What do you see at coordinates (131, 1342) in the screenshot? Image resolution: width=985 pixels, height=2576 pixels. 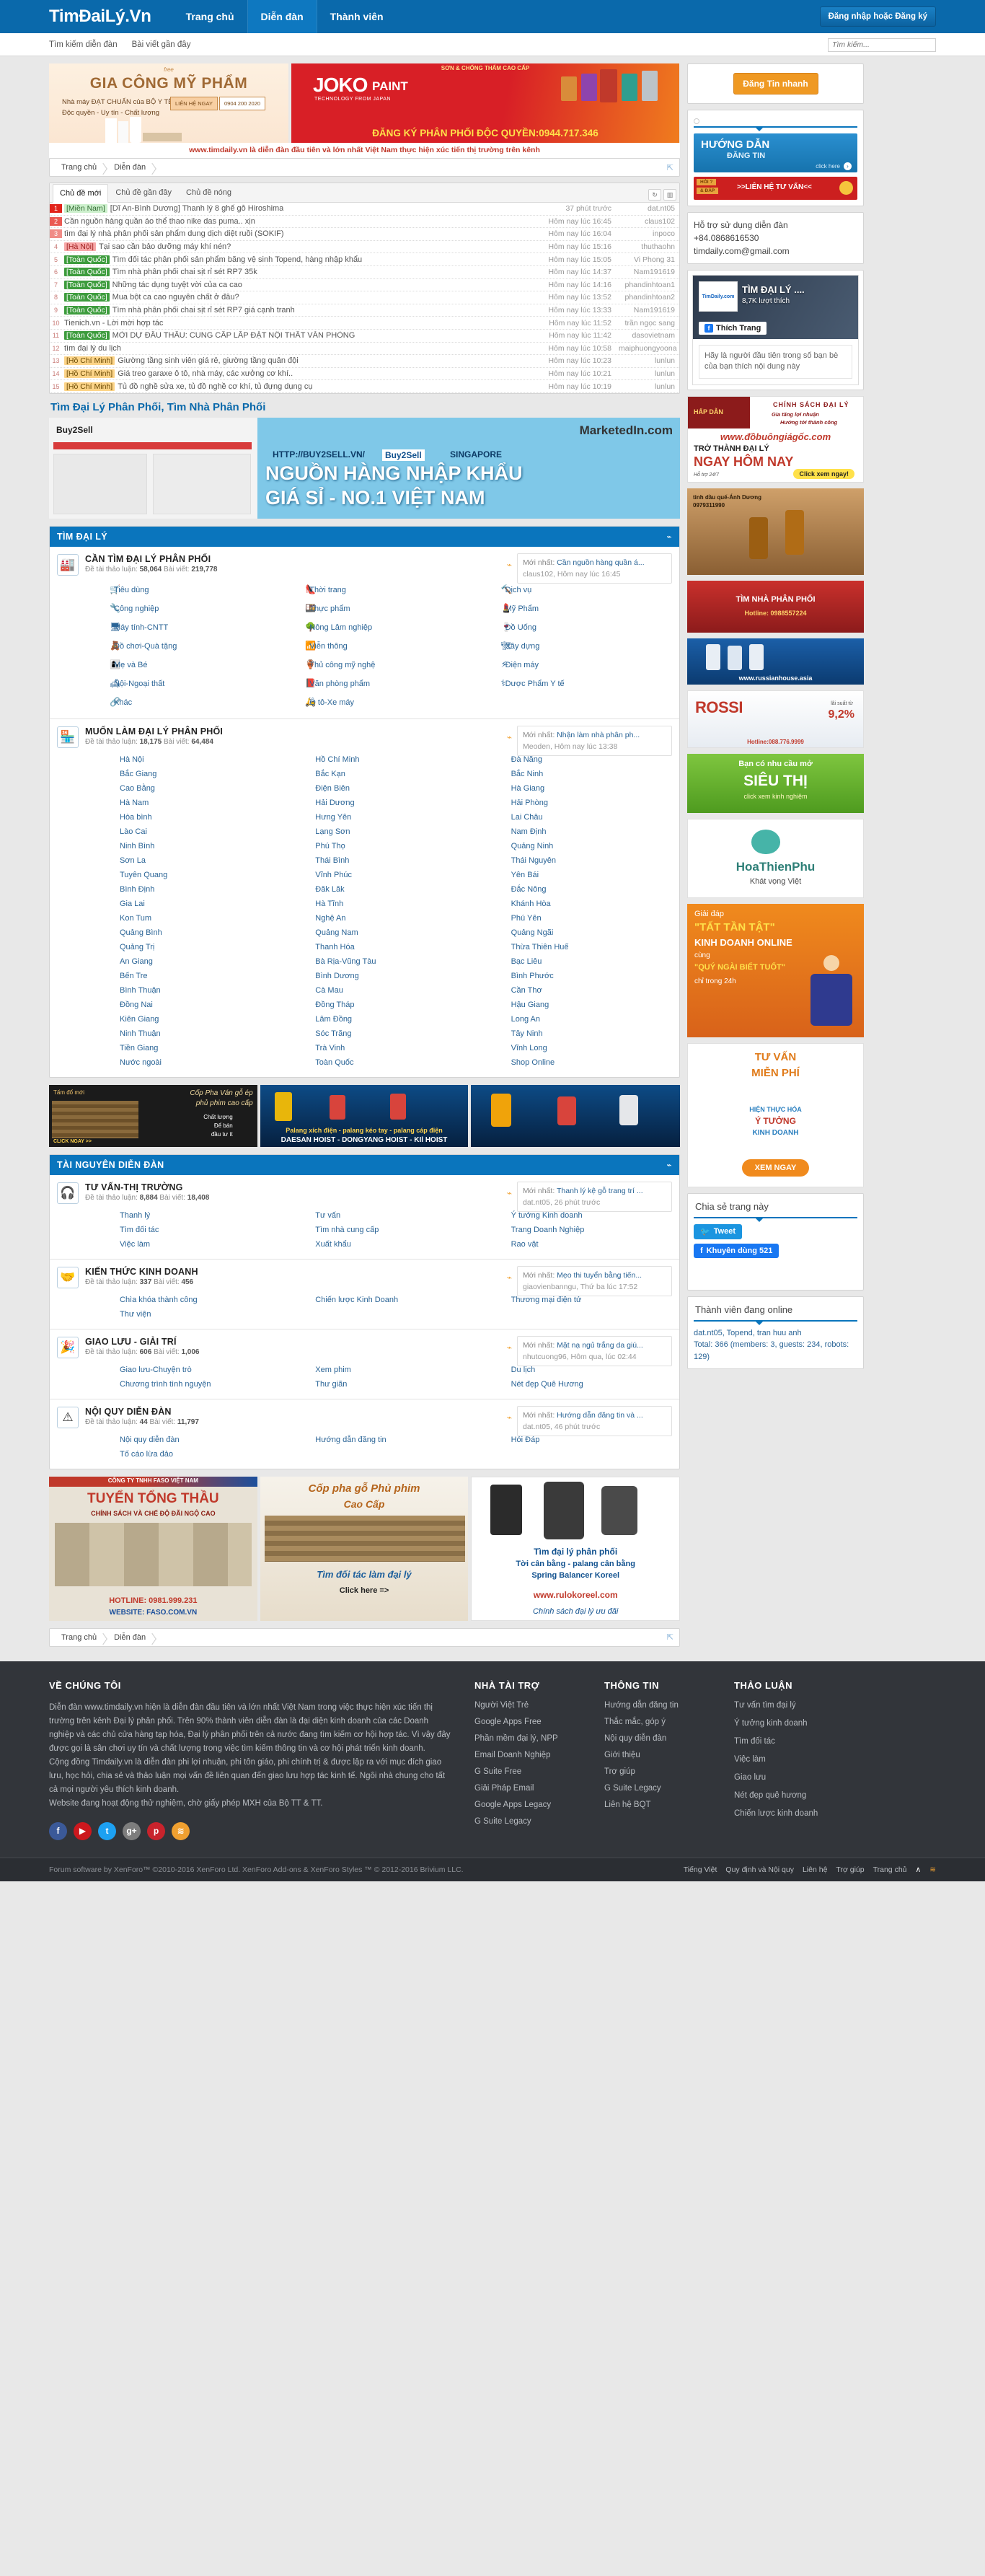 I see `forum-node-title: GIAO LƯU - GIẢI TRÍ` at bounding box center [131, 1342].